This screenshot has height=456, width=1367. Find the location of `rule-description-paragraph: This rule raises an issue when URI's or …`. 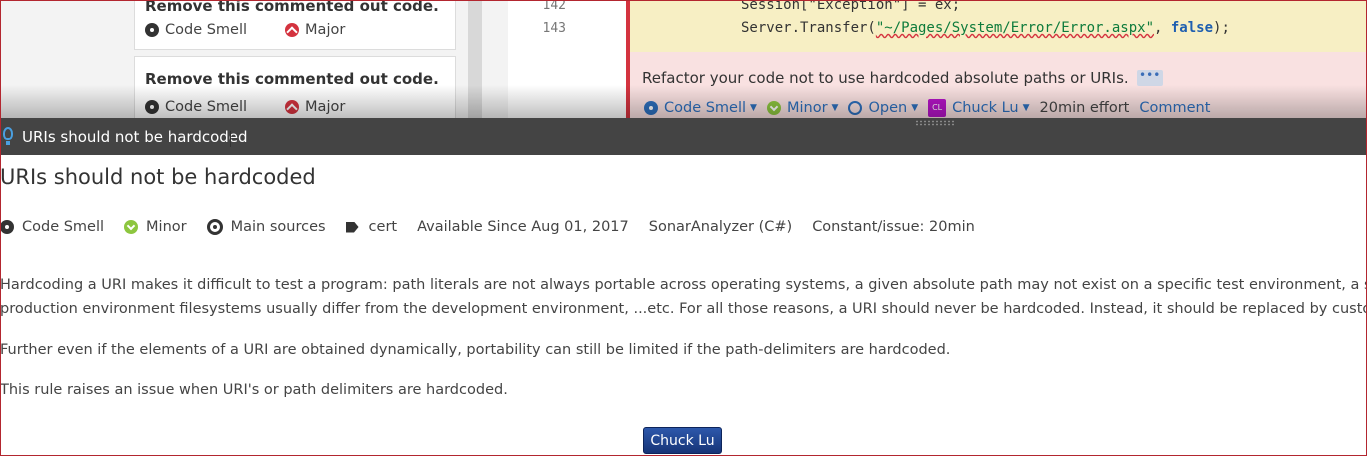

rule-description-paragraph: This rule raises an issue when URI's or … is located at coordinates (254, 390).